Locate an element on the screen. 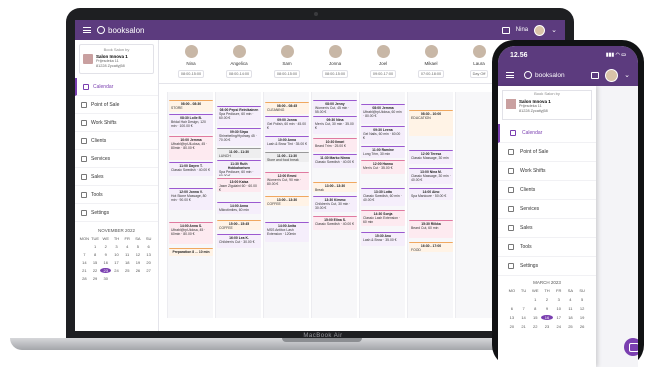 Image resolution: width=646 pixels, height=367 pixels. sidebar-item-settings: Settings is located at coordinates (116, 213).